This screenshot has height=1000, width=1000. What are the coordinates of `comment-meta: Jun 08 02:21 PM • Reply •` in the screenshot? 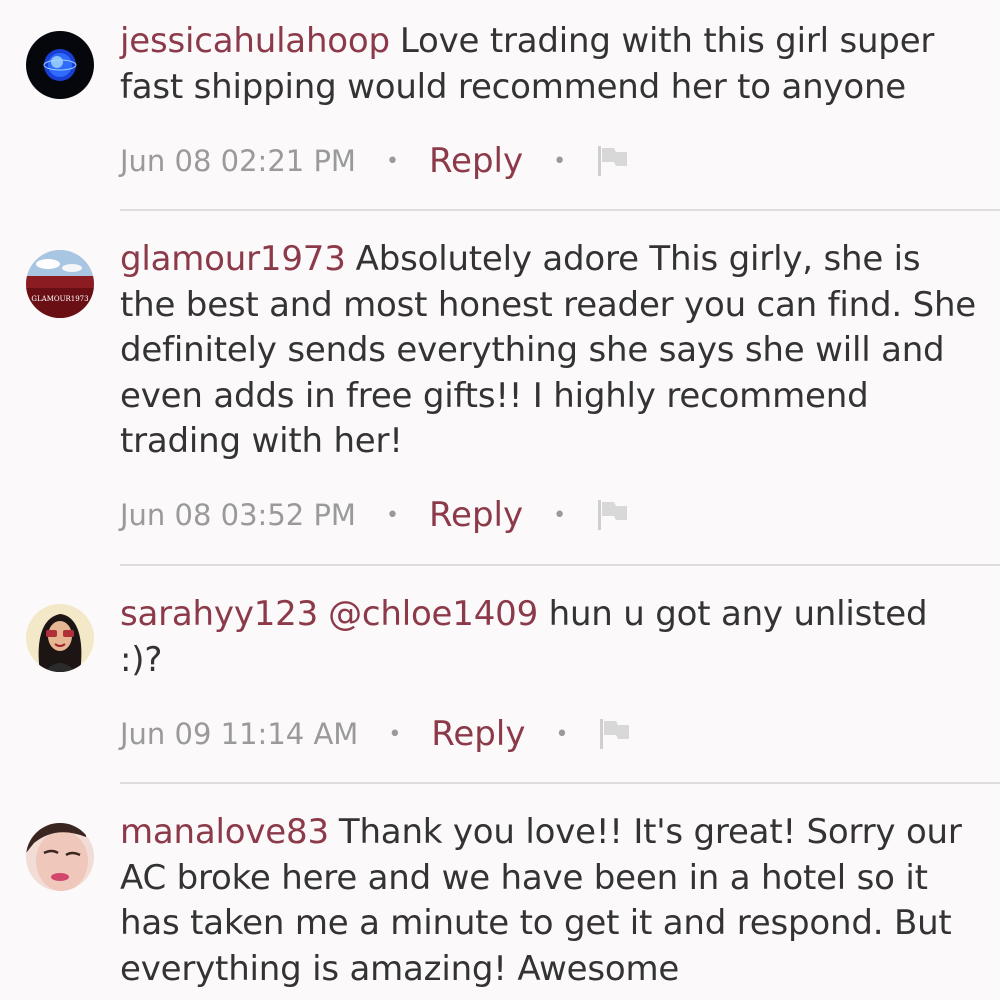 It's located at (375, 161).